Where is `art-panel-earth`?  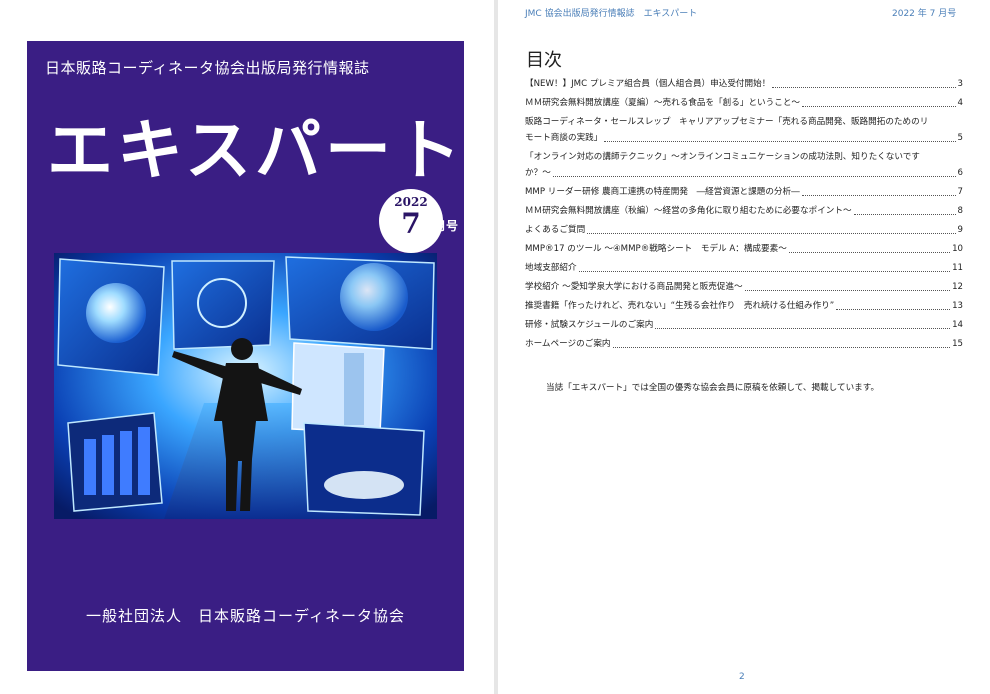 art-panel-earth is located at coordinates (364, 469).